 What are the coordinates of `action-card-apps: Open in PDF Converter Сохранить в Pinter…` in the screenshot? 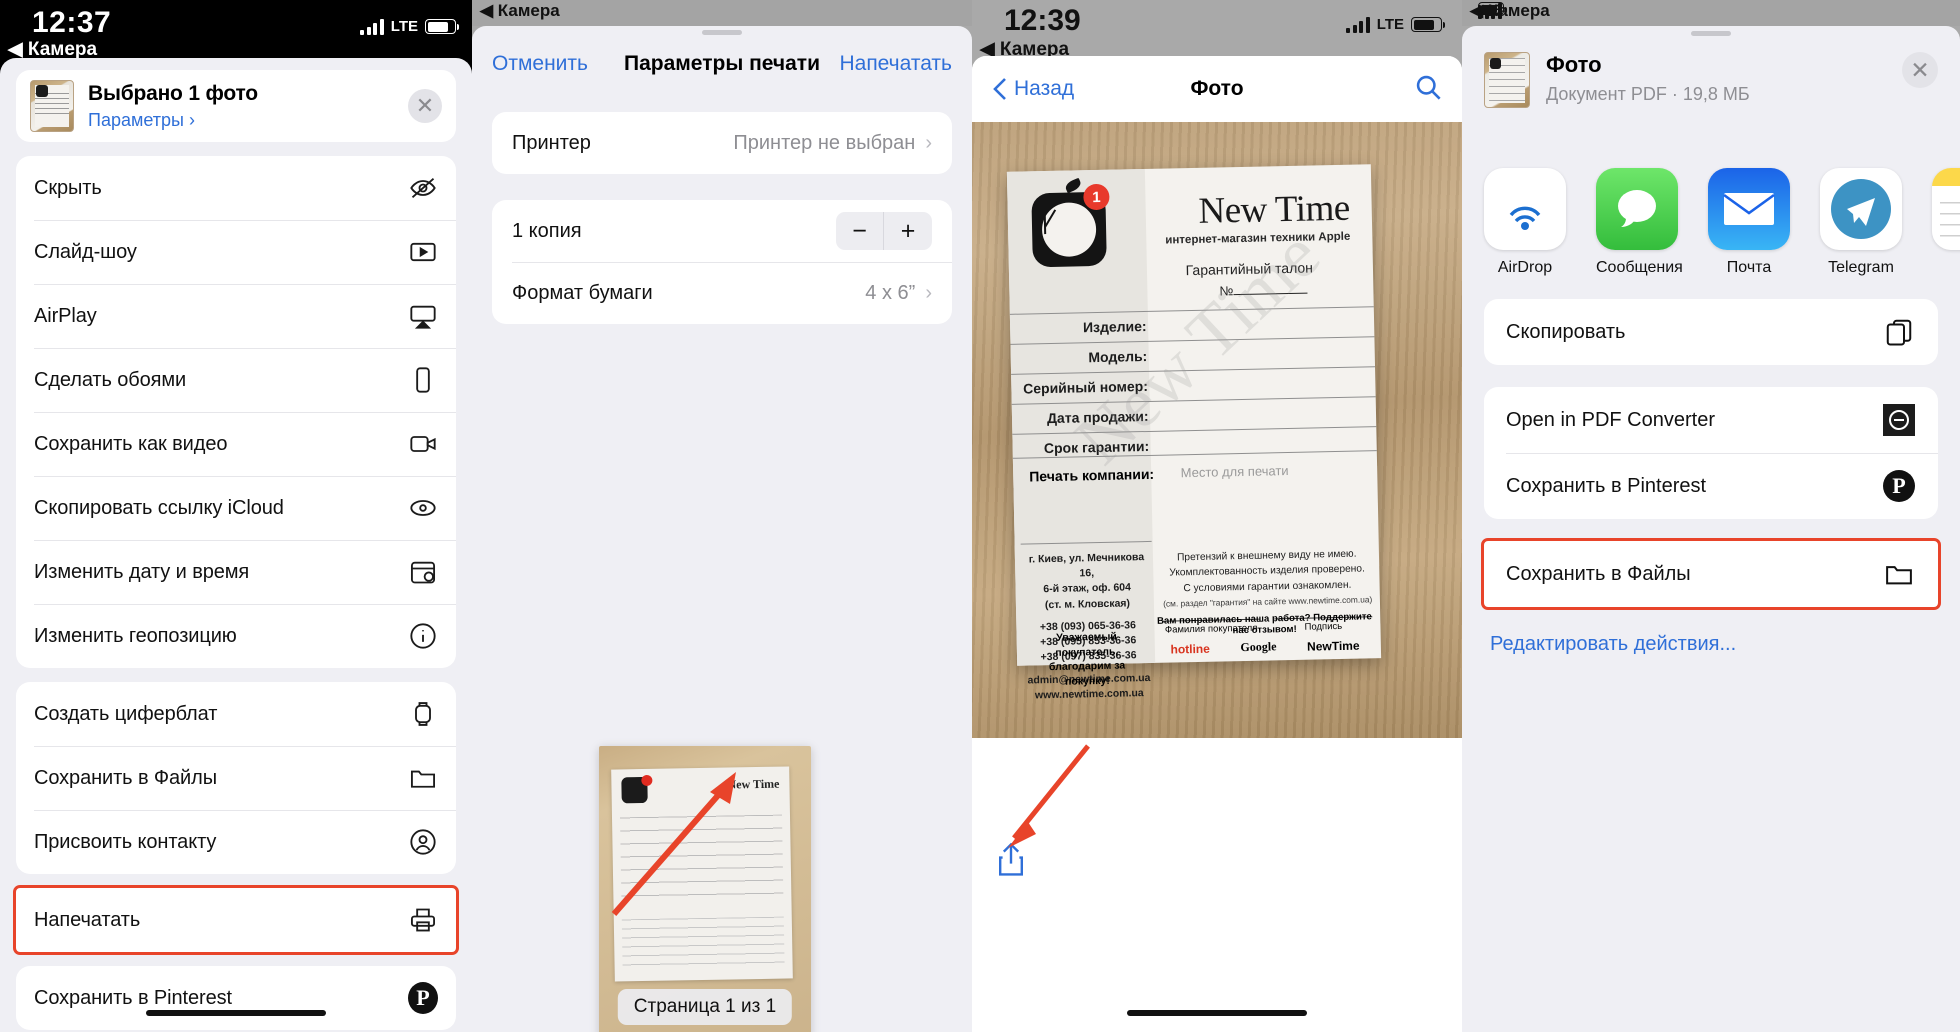 It's located at (1711, 453).